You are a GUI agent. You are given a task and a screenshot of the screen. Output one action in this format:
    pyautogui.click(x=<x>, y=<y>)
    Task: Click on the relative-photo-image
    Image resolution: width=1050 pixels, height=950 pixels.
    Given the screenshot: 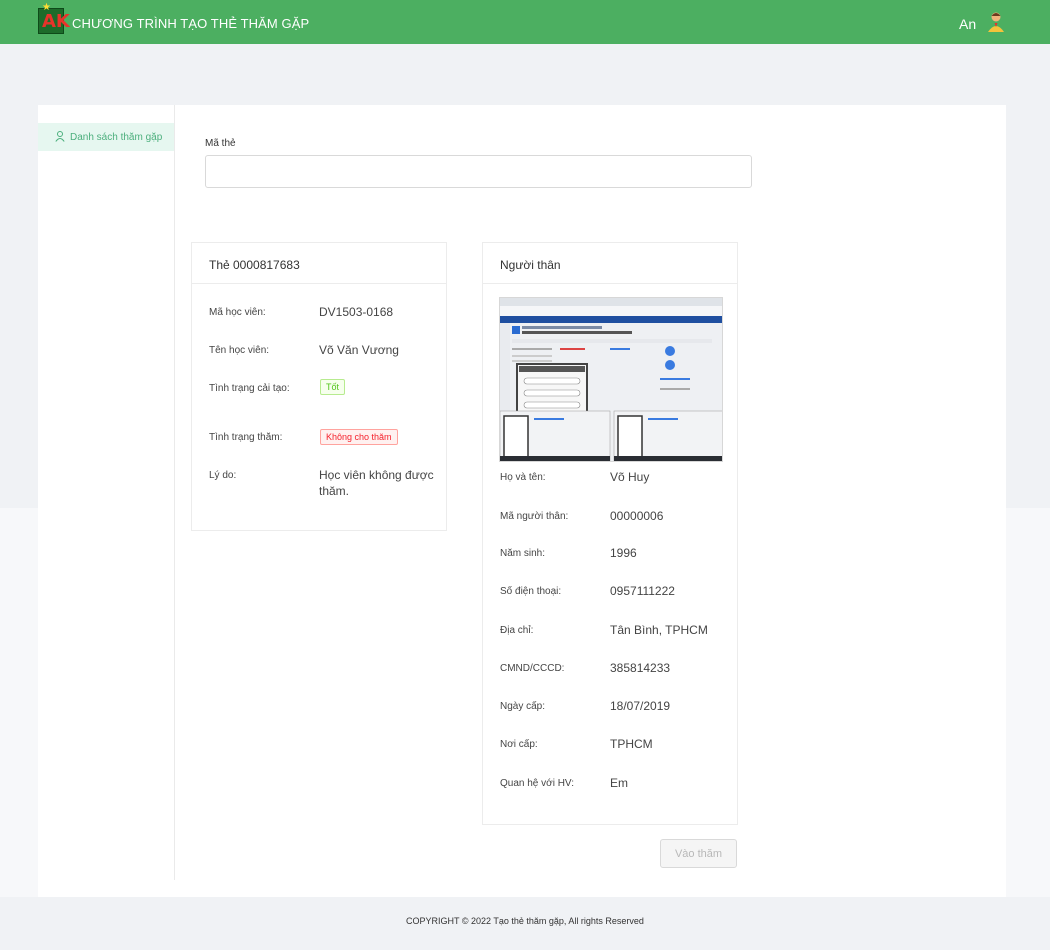 What is the action you would take?
    pyautogui.click(x=611, y=379)
    